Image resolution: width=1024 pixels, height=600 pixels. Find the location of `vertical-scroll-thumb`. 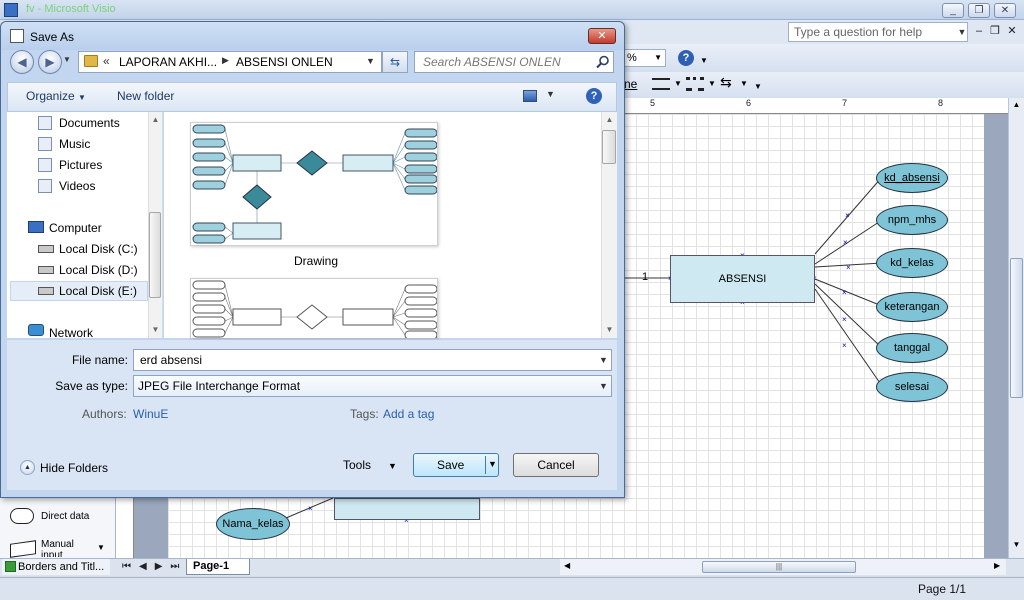

vertical-scroll-thumb is located at coordinates (1016, 328).